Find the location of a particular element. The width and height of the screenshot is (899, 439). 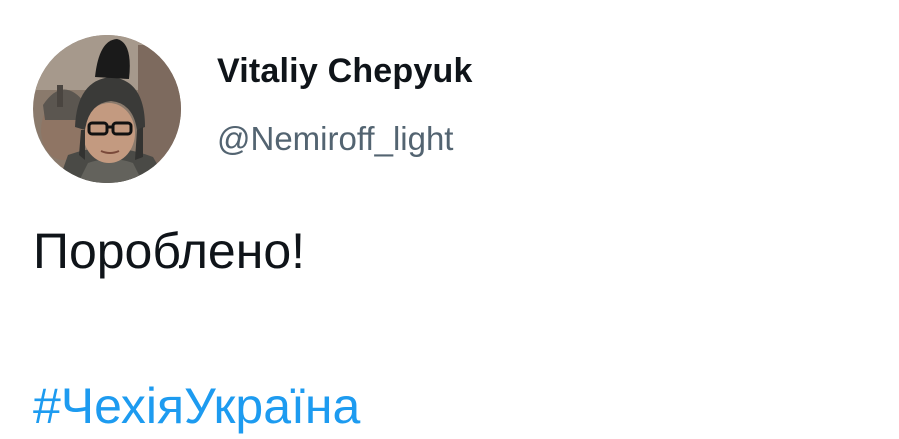

author-handle: @Nemiroff_light is located at coordinates (335, 139).